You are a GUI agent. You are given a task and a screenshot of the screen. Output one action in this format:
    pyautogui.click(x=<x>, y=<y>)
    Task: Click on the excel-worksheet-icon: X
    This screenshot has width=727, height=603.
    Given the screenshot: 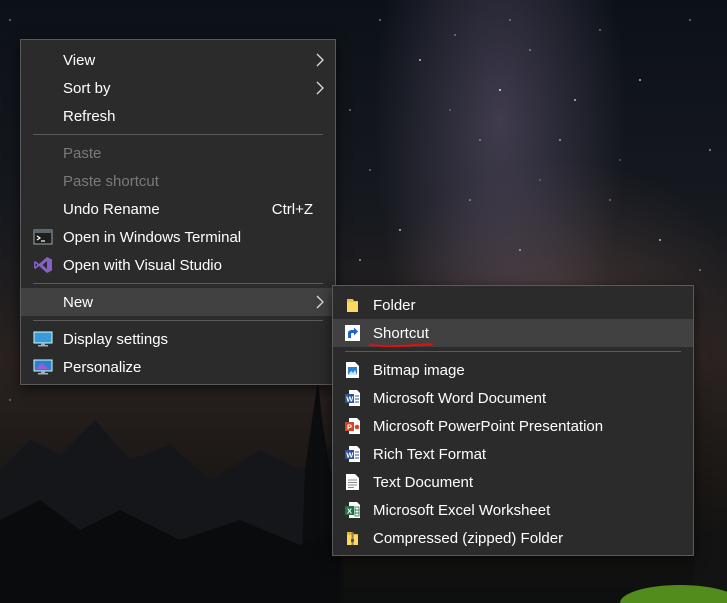 What is the action you would take?
    pyautogui.click(x=352, y=510)
    